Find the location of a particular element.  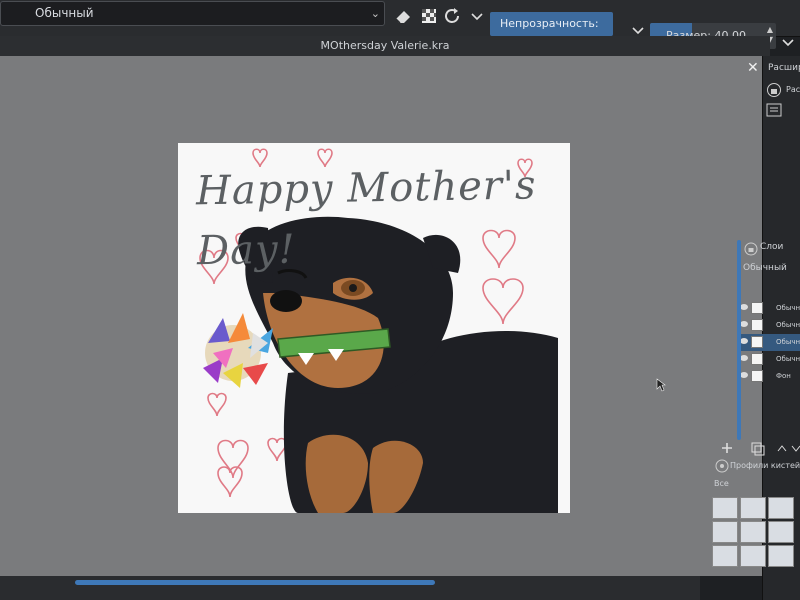

document-tab: MOthersday Valerie.kra is located at coordinates (385, 46).